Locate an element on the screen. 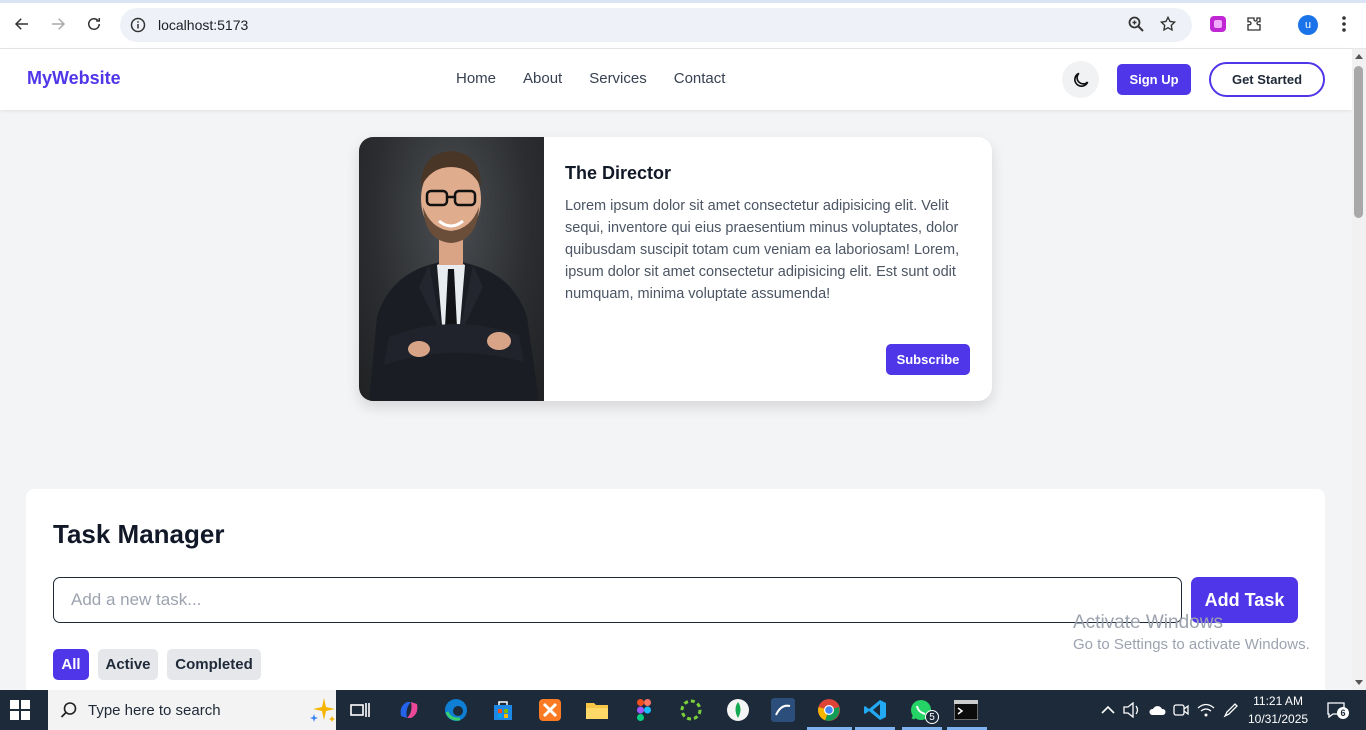 The image size is (1366, 730). back-arrow-icon is located at coordinates (21, 24).